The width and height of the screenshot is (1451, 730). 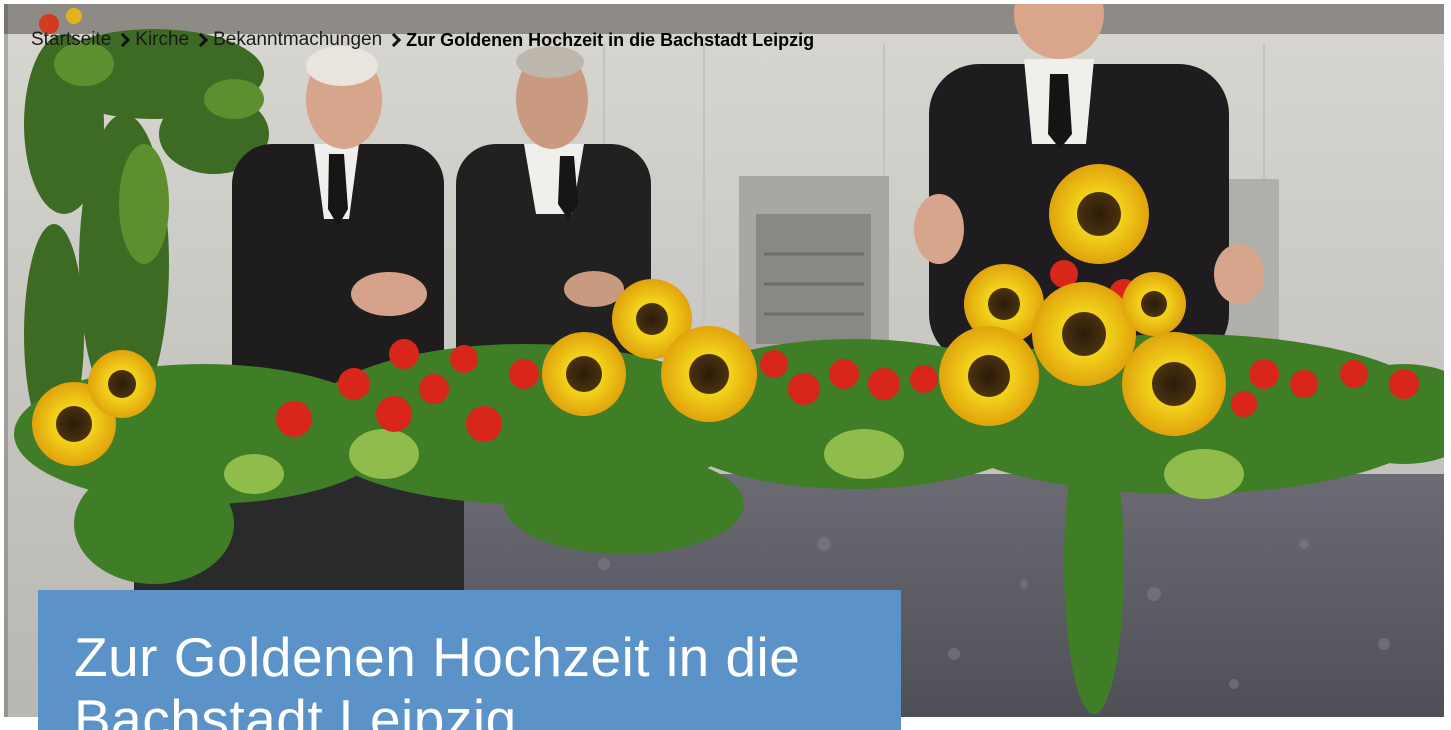 What do you see at coordinates (71, 40) in the screenshot?
I see `breadcrumb-item-startseite: Startseite` at bounding box center [71, 40].